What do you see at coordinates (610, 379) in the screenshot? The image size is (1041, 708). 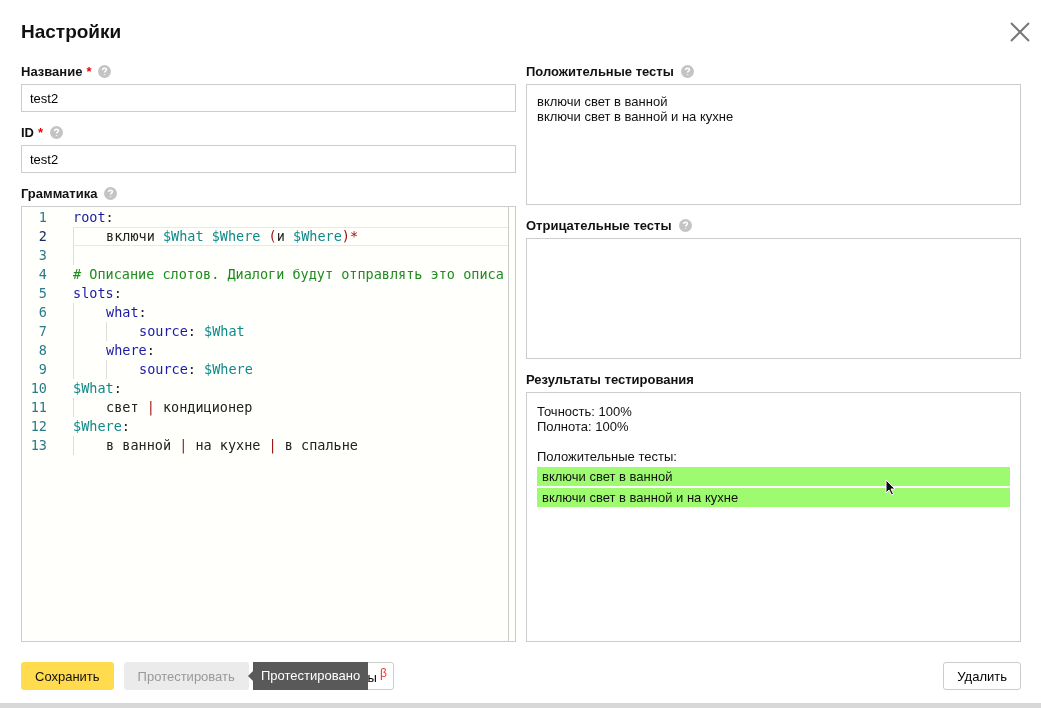 I see `field-label: Результаты тестирования` at bounding box center [610, 379].